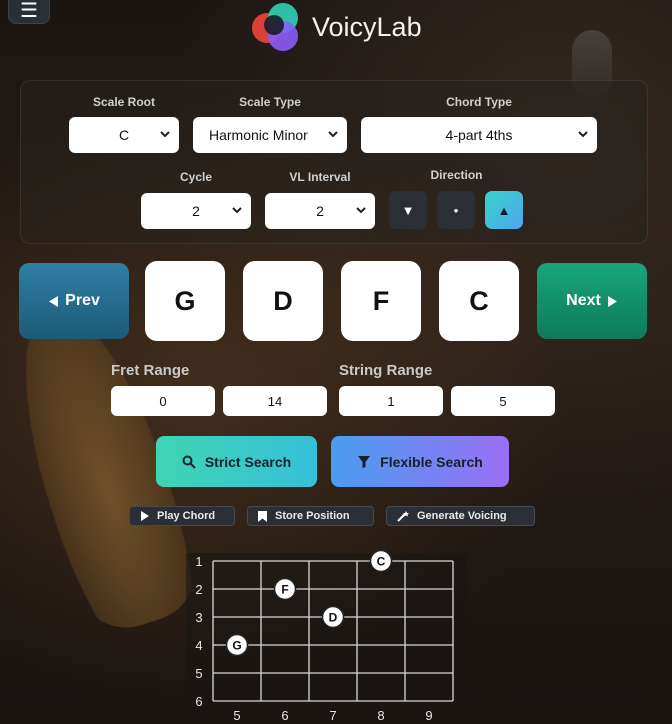  I want to click on strict-search-label: Strict Search, so click(248, 461).